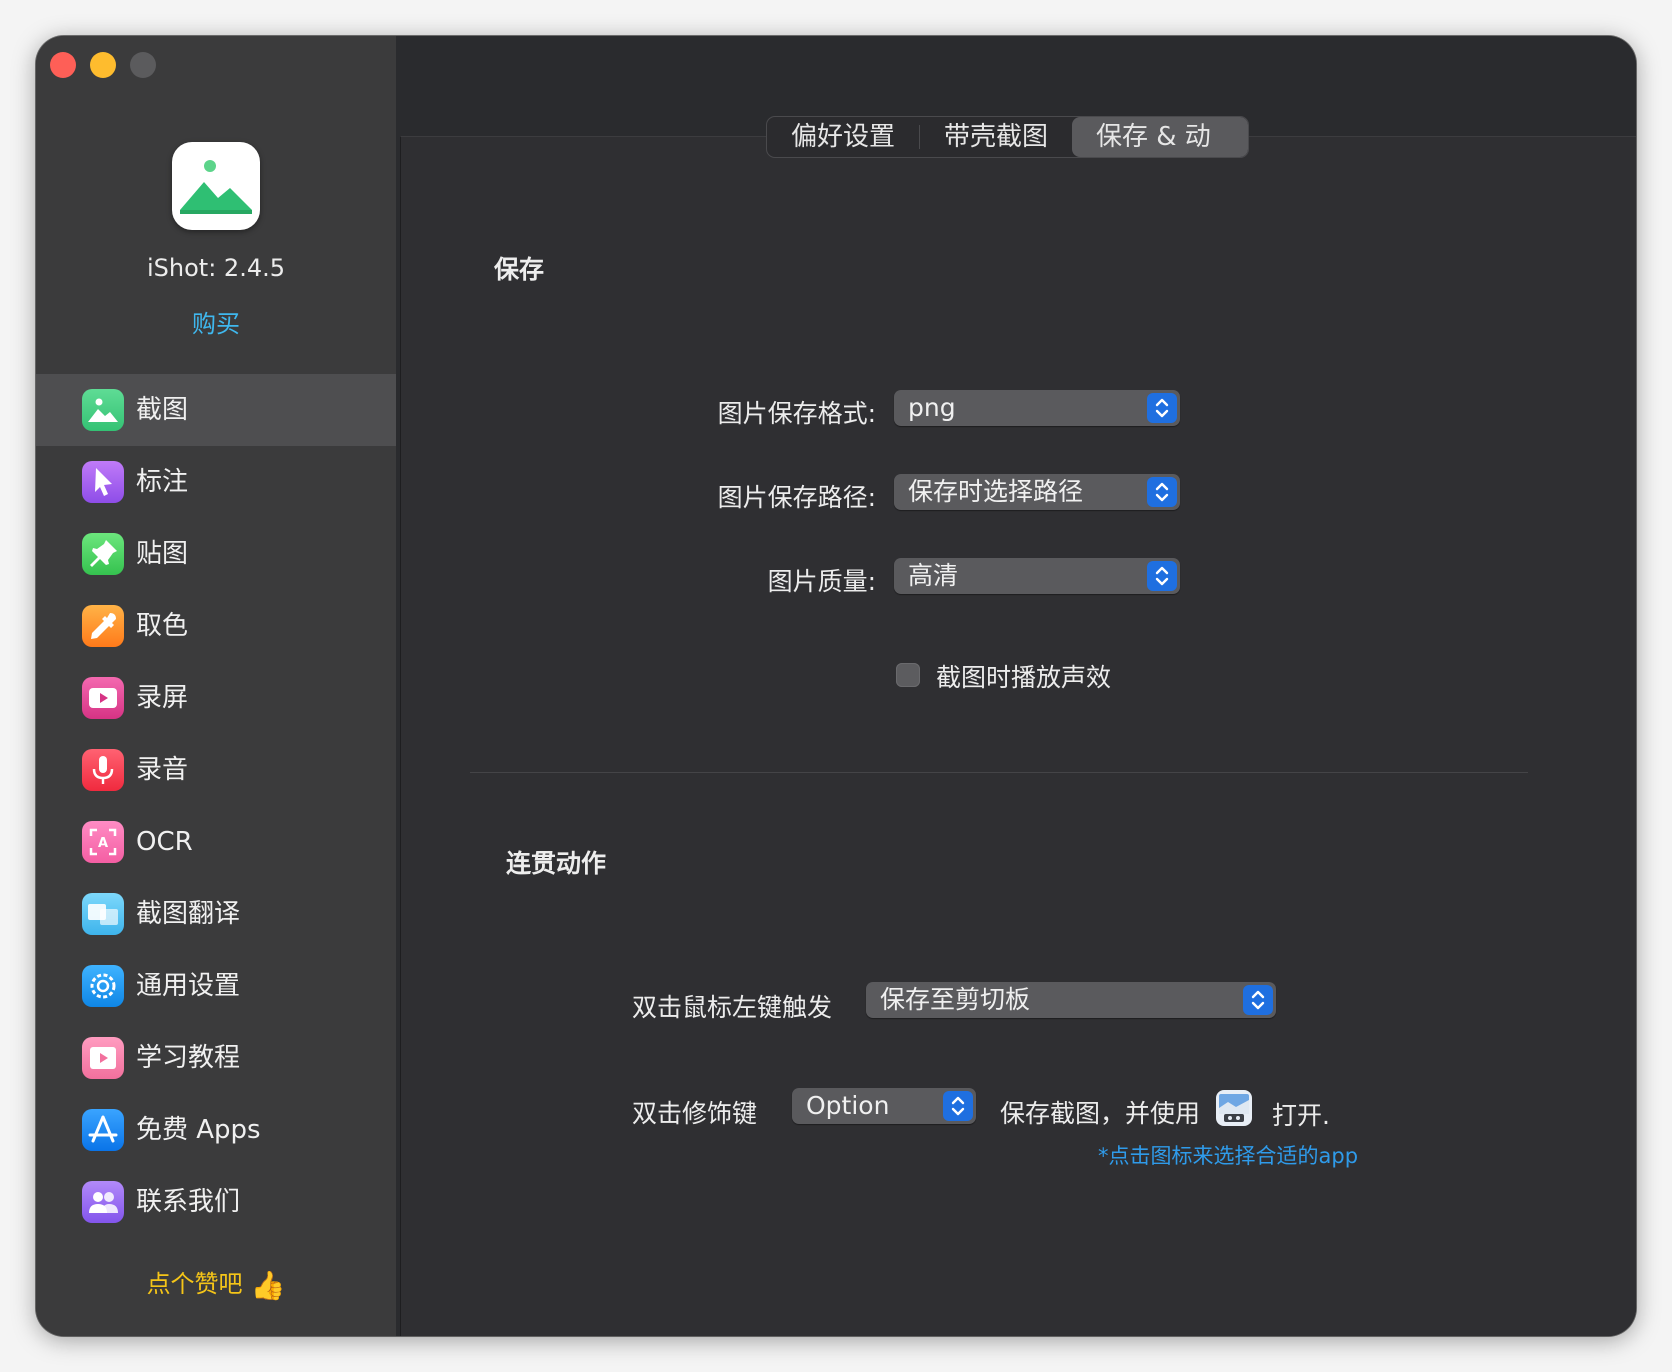 Image resolution: width=1672 pixels, height=1372 pixels. What do you see at coordinates (103, 770) in the screenshot?
I see `microphone-icon` at bounding box center [103, 770].